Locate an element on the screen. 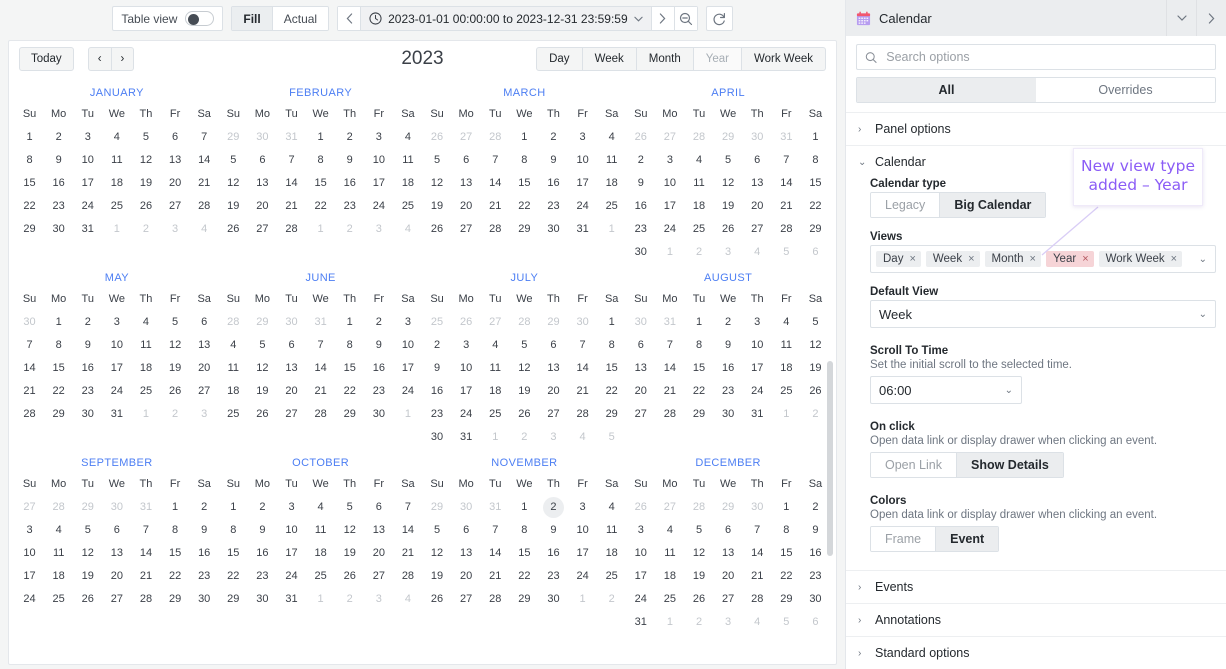  on-click-option-show-details: Show Details is located at coordinates (1009, 465).